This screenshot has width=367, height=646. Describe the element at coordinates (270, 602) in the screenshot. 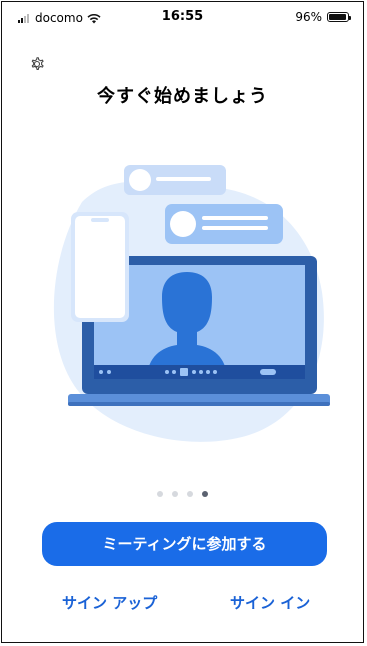

I see `sign-in-link: サイン イン` at that location.